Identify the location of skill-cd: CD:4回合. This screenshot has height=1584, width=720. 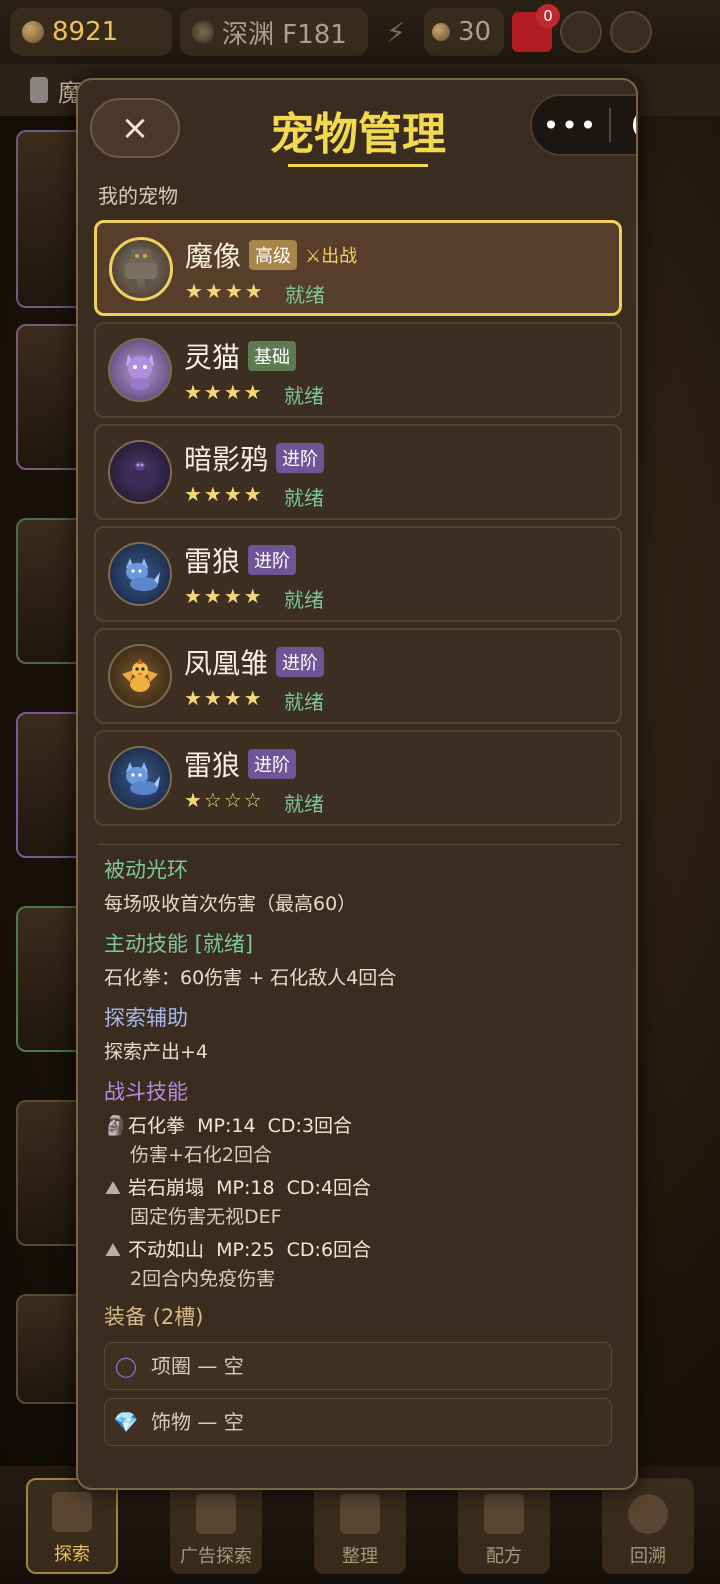
(329, 1188).